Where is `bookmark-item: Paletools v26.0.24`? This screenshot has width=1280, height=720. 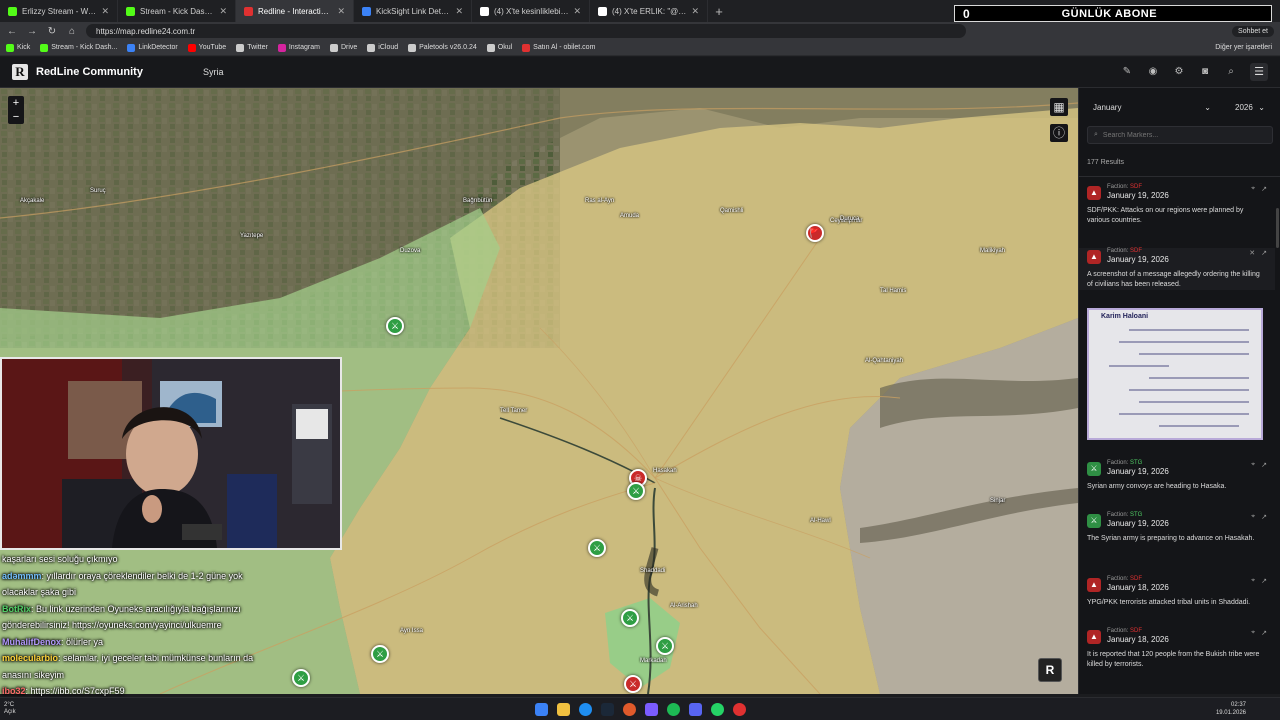 bookmark-item: Paletools v26.0.24 is located at coordinates (442, 47).